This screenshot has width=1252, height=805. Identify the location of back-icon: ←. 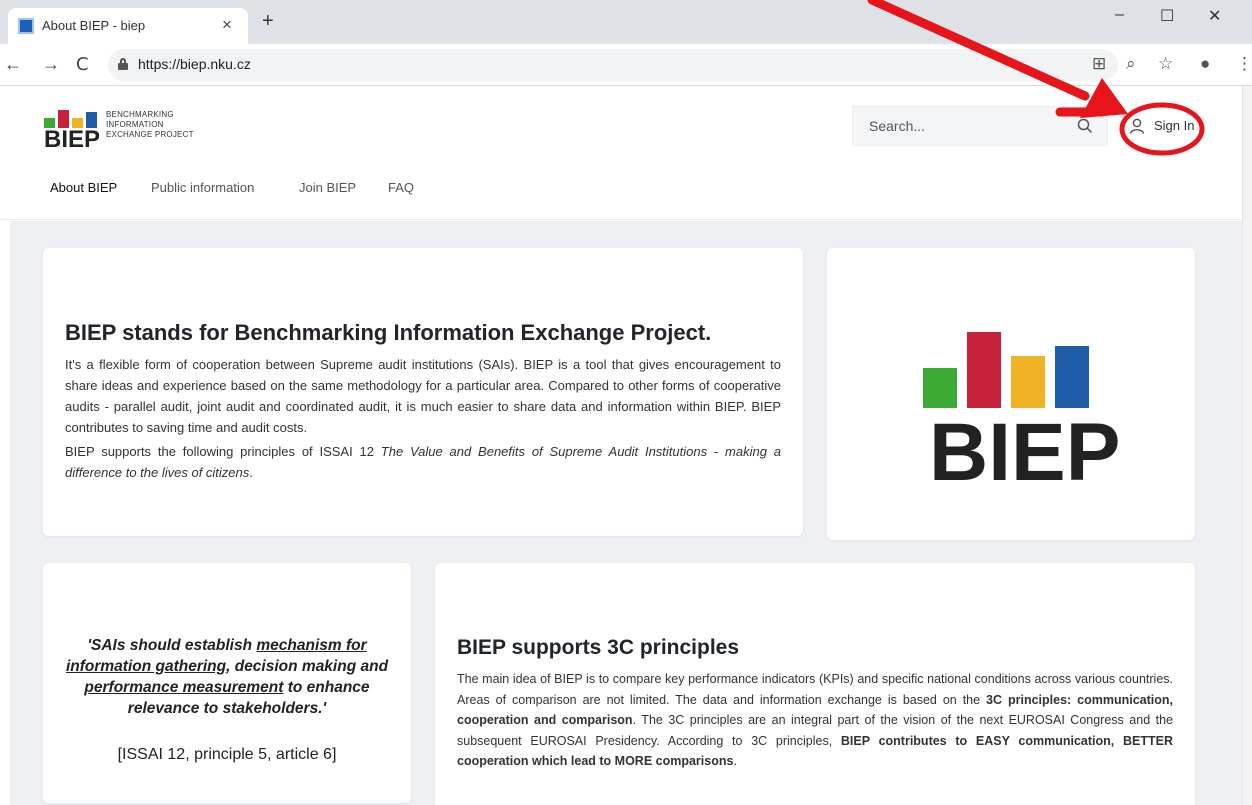
(13, 64).